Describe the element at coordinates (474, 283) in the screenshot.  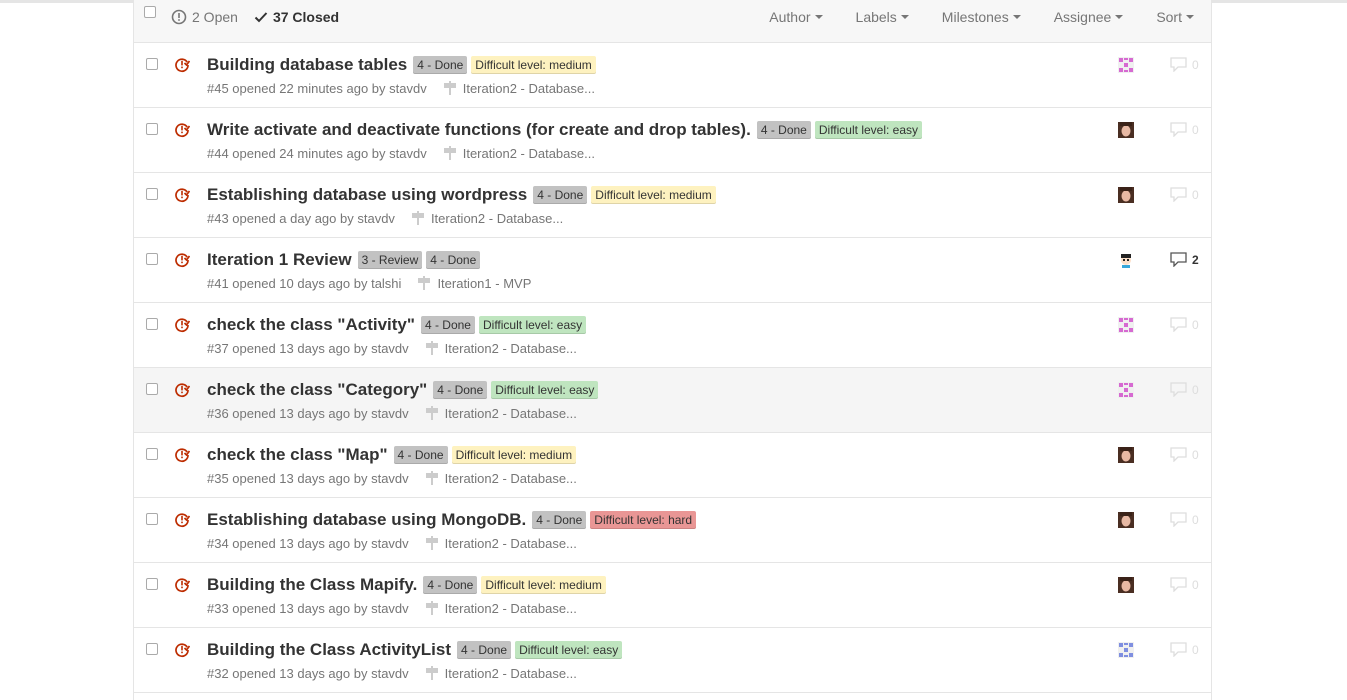
I see `issue-milestone-link: Iteration1 - MVP` at that location.